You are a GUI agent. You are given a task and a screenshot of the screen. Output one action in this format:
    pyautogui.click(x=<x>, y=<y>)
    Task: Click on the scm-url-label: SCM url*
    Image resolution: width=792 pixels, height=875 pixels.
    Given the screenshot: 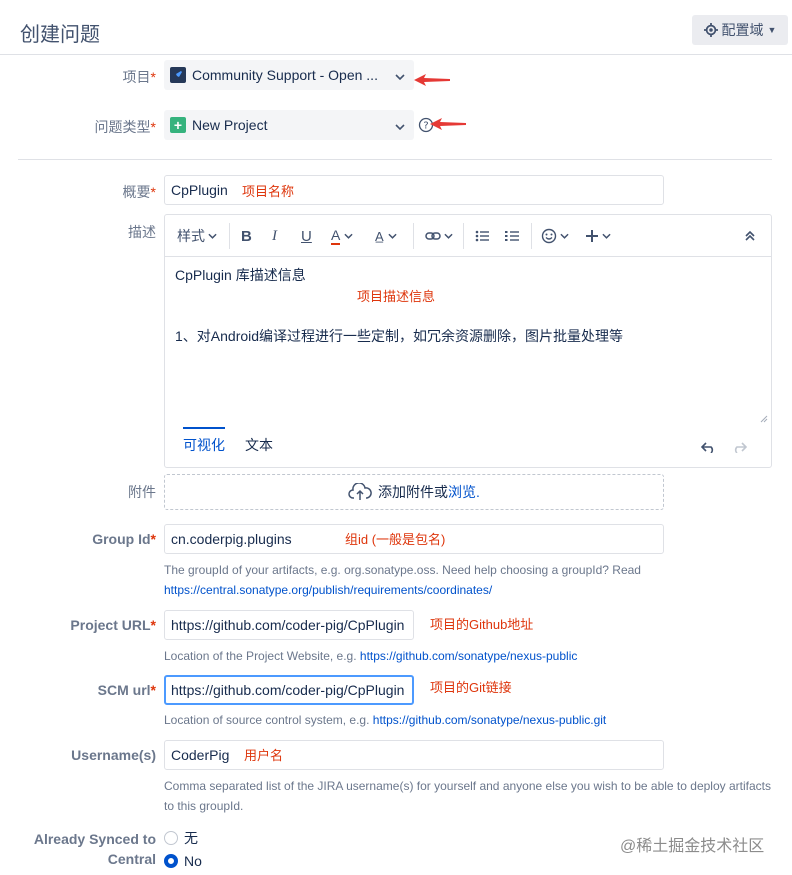 What is the action you would take?
    pyautogui.click(x=126, y=690)
    